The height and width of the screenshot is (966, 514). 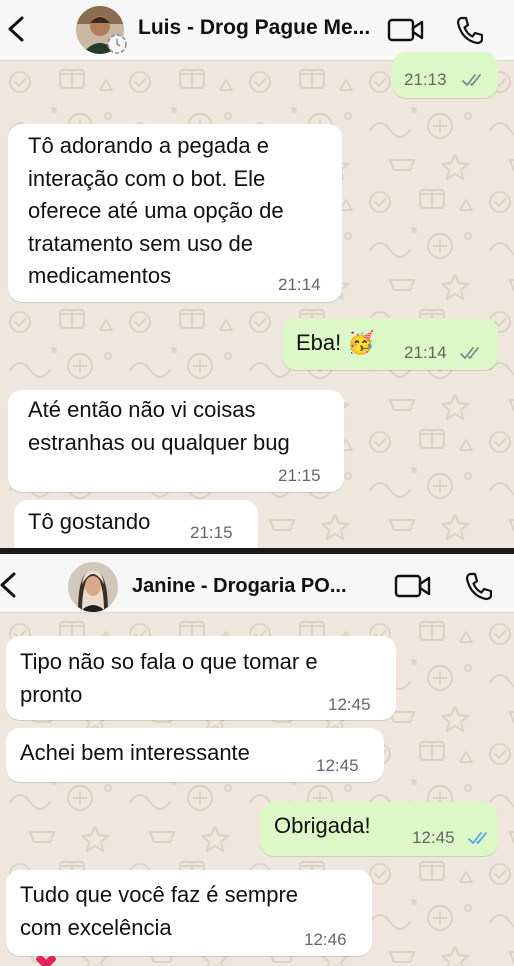 I want to click on message-text: Tô gostando, so click(x=89, y=521).